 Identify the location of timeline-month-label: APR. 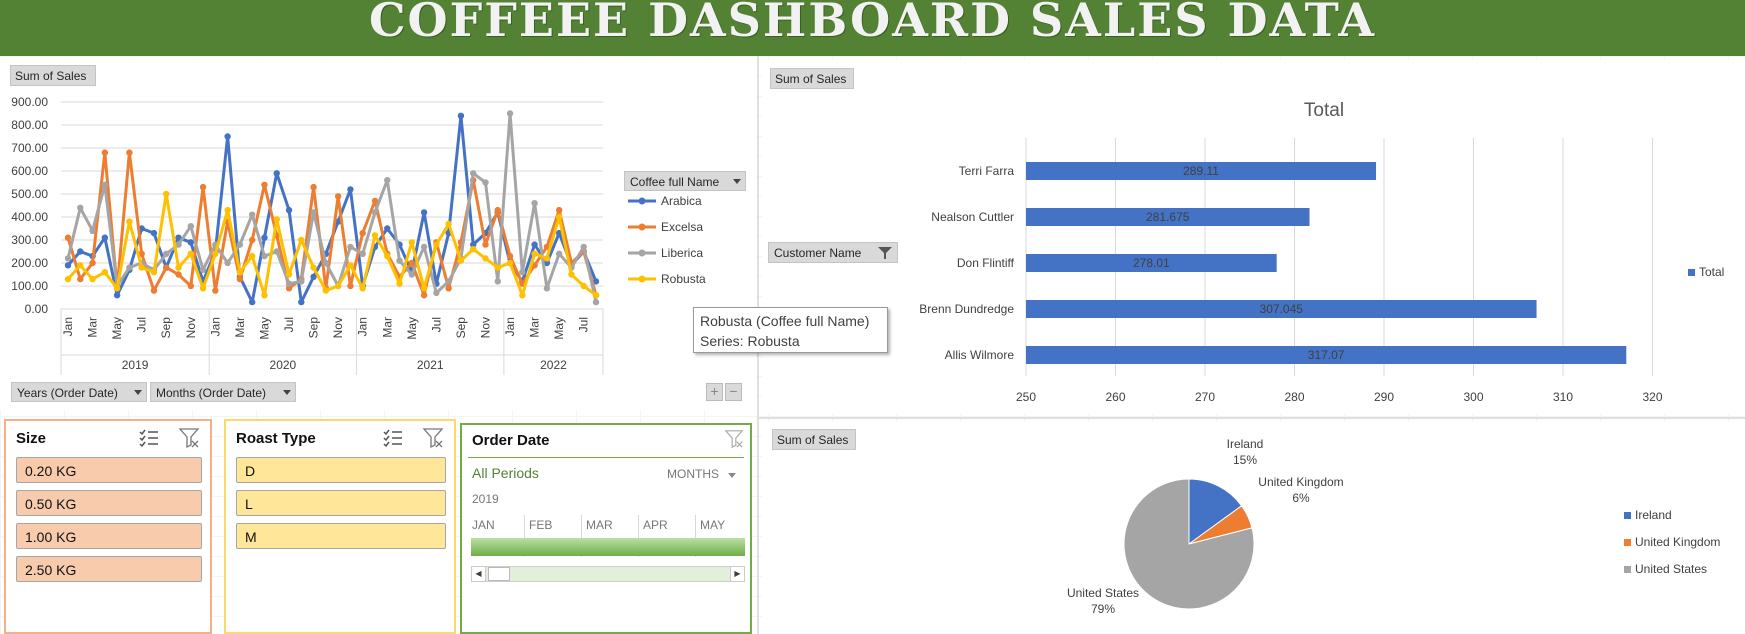
(655, 525).